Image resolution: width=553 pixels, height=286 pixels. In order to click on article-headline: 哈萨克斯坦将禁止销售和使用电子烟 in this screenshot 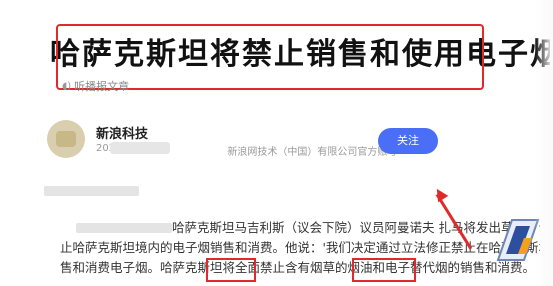, I will do `click(300, 54)`.